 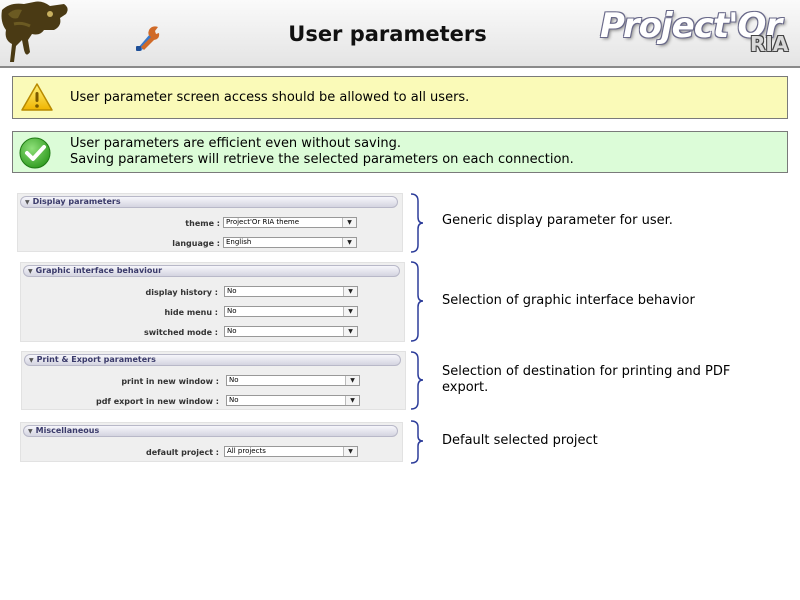 I want to click on warning-triangle-icon, so click(x=37, y=97).